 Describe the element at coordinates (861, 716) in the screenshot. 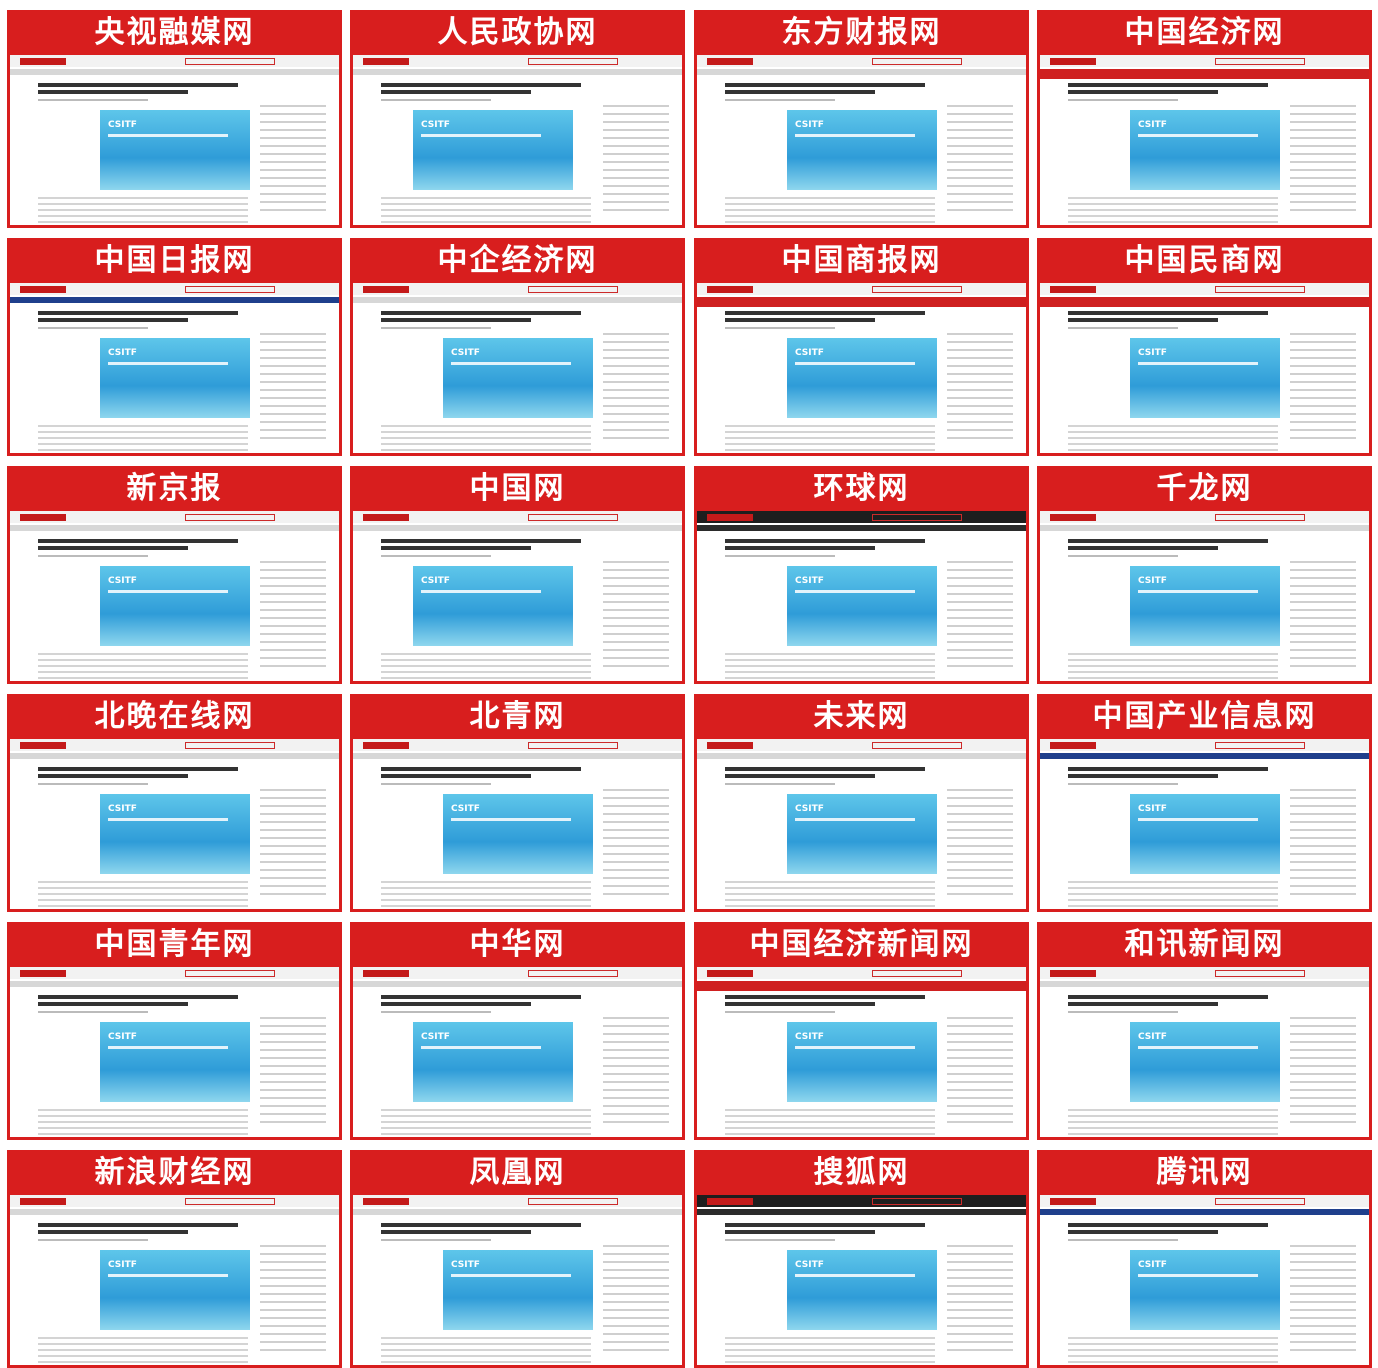

I see `media-outlet-name: 未来网` at that location.